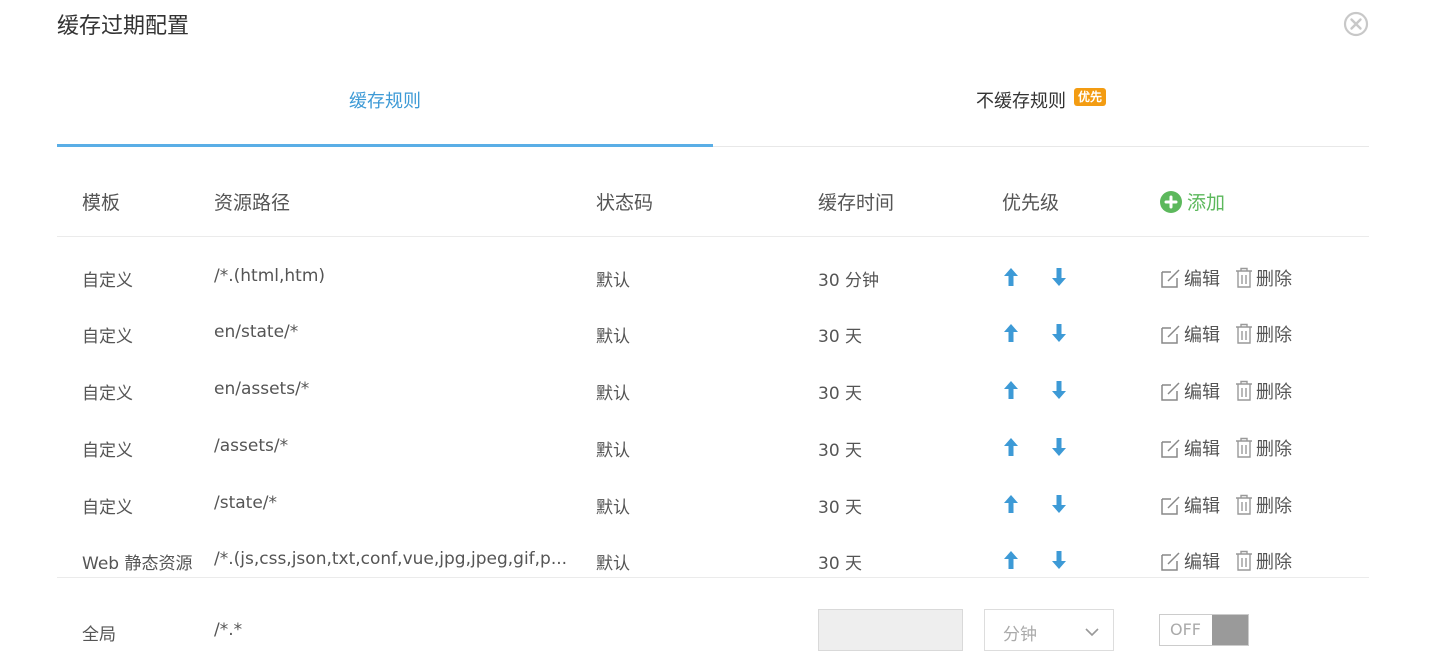 Image resolution: width=1442 pixels, height=656 pixels. Describe the element at coordinates (1356, 24) in the screenshot. I see `close-icon` at that location.